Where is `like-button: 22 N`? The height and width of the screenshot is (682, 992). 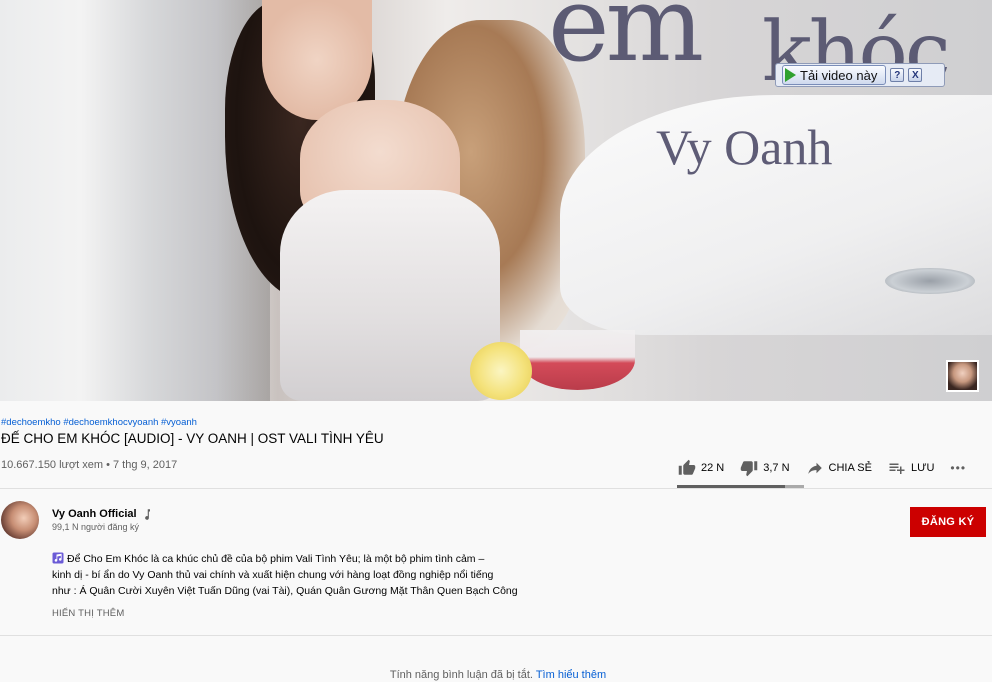 like-button: 22 N is located at coordinates (701, 468).